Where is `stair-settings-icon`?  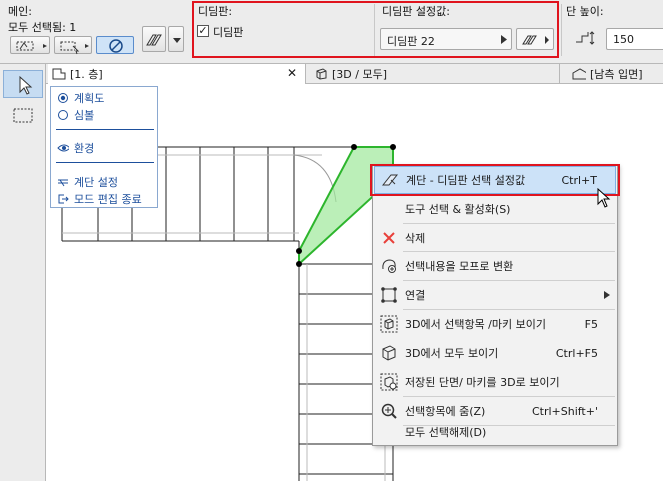 stair-settings-icon is located at coordinates (63, 183).